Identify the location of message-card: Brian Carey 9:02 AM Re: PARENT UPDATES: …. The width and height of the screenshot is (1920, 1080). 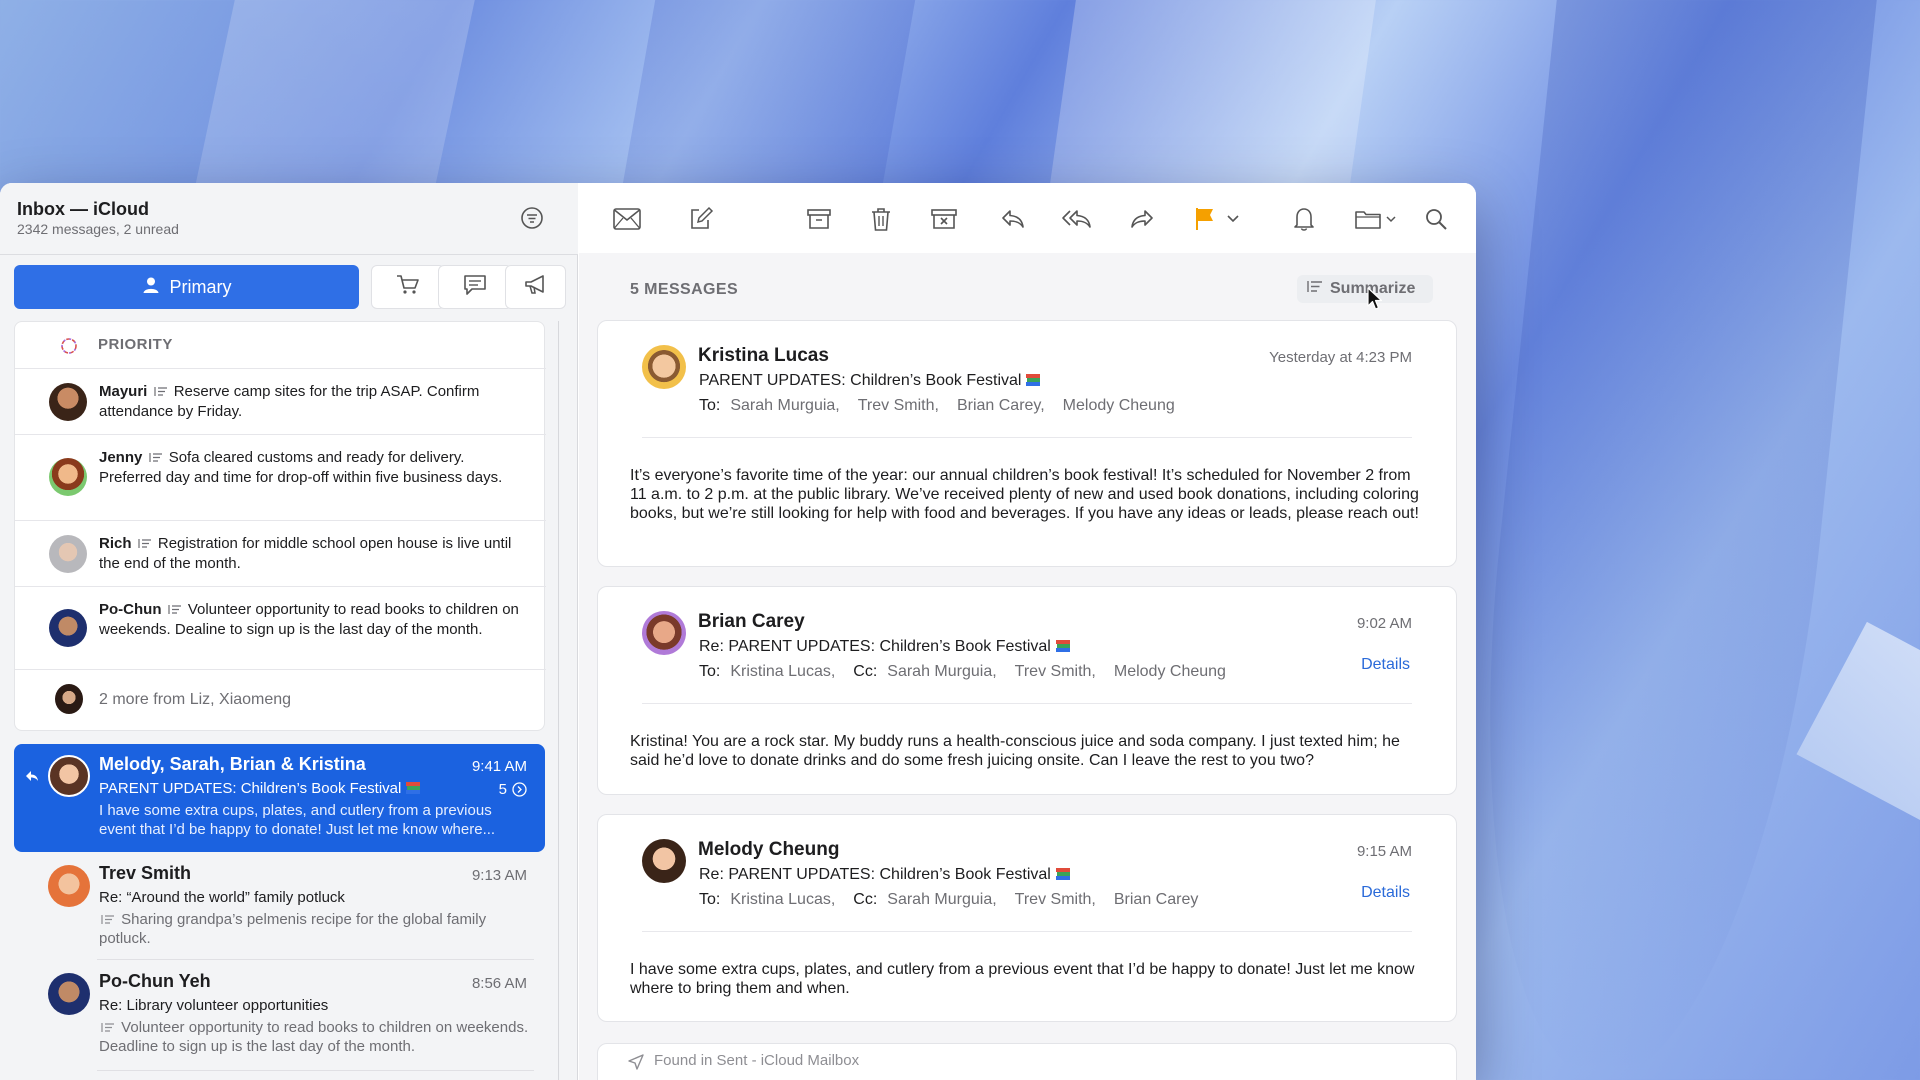
(1027, 690).